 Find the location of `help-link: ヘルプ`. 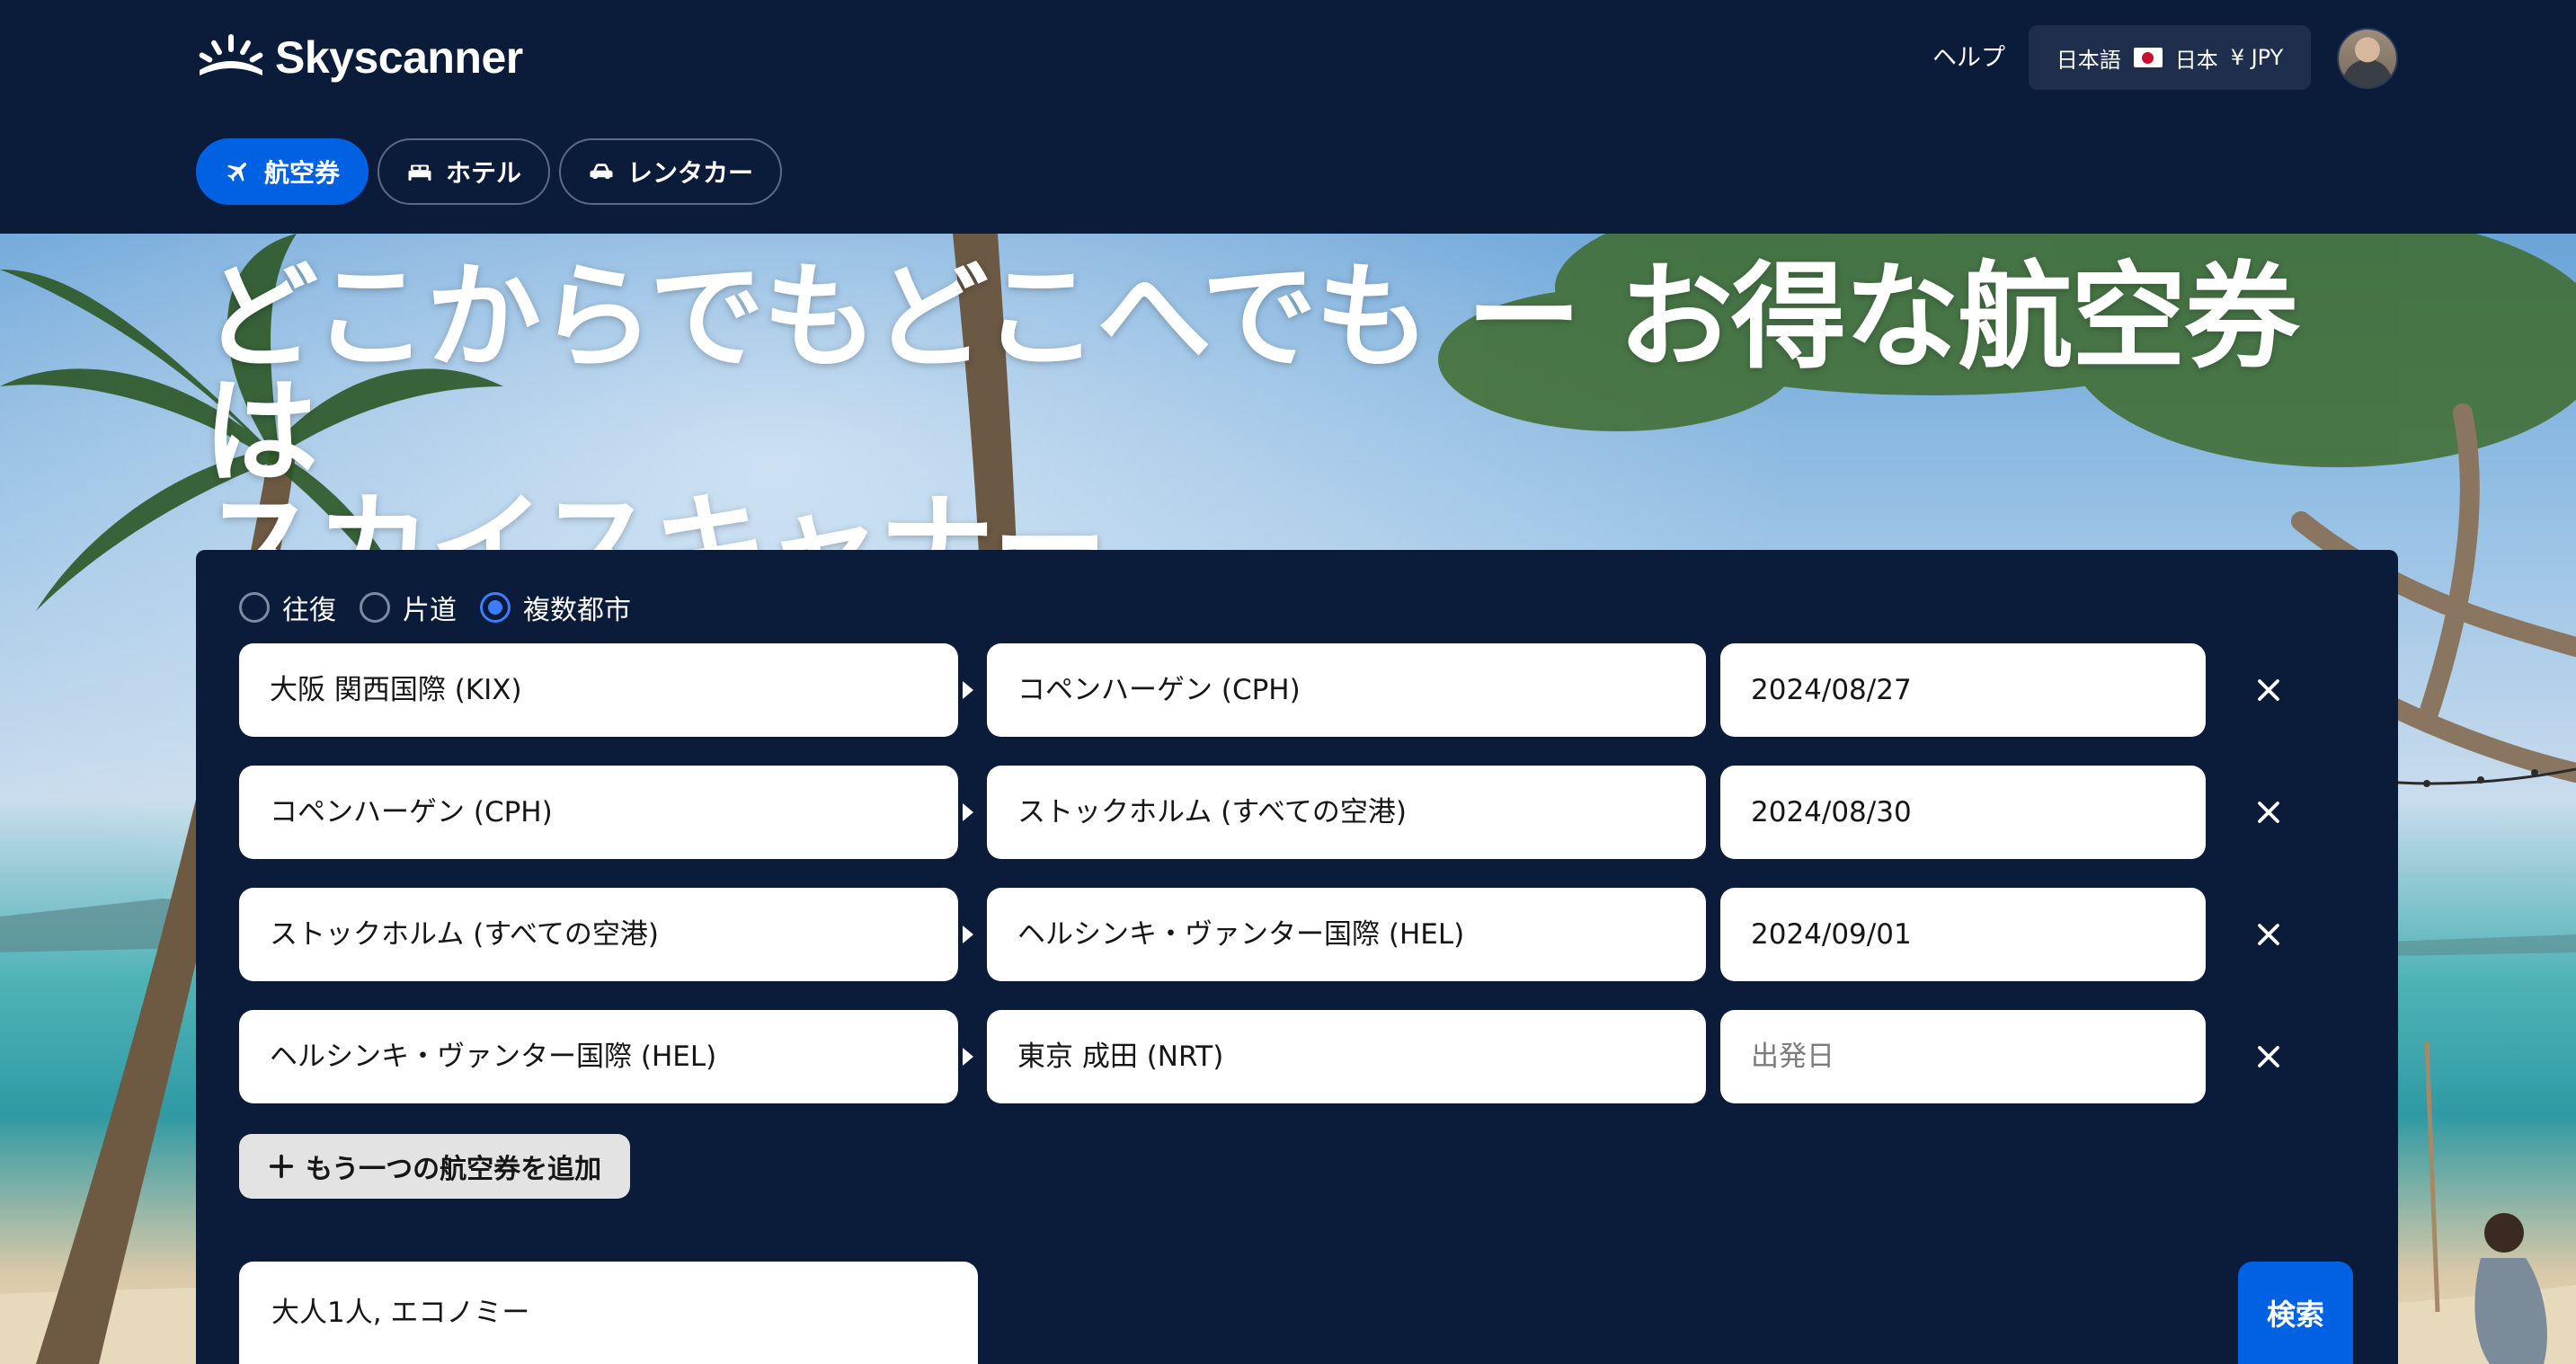

help-link: ヘルプ is located at coordinates (1968, 58).